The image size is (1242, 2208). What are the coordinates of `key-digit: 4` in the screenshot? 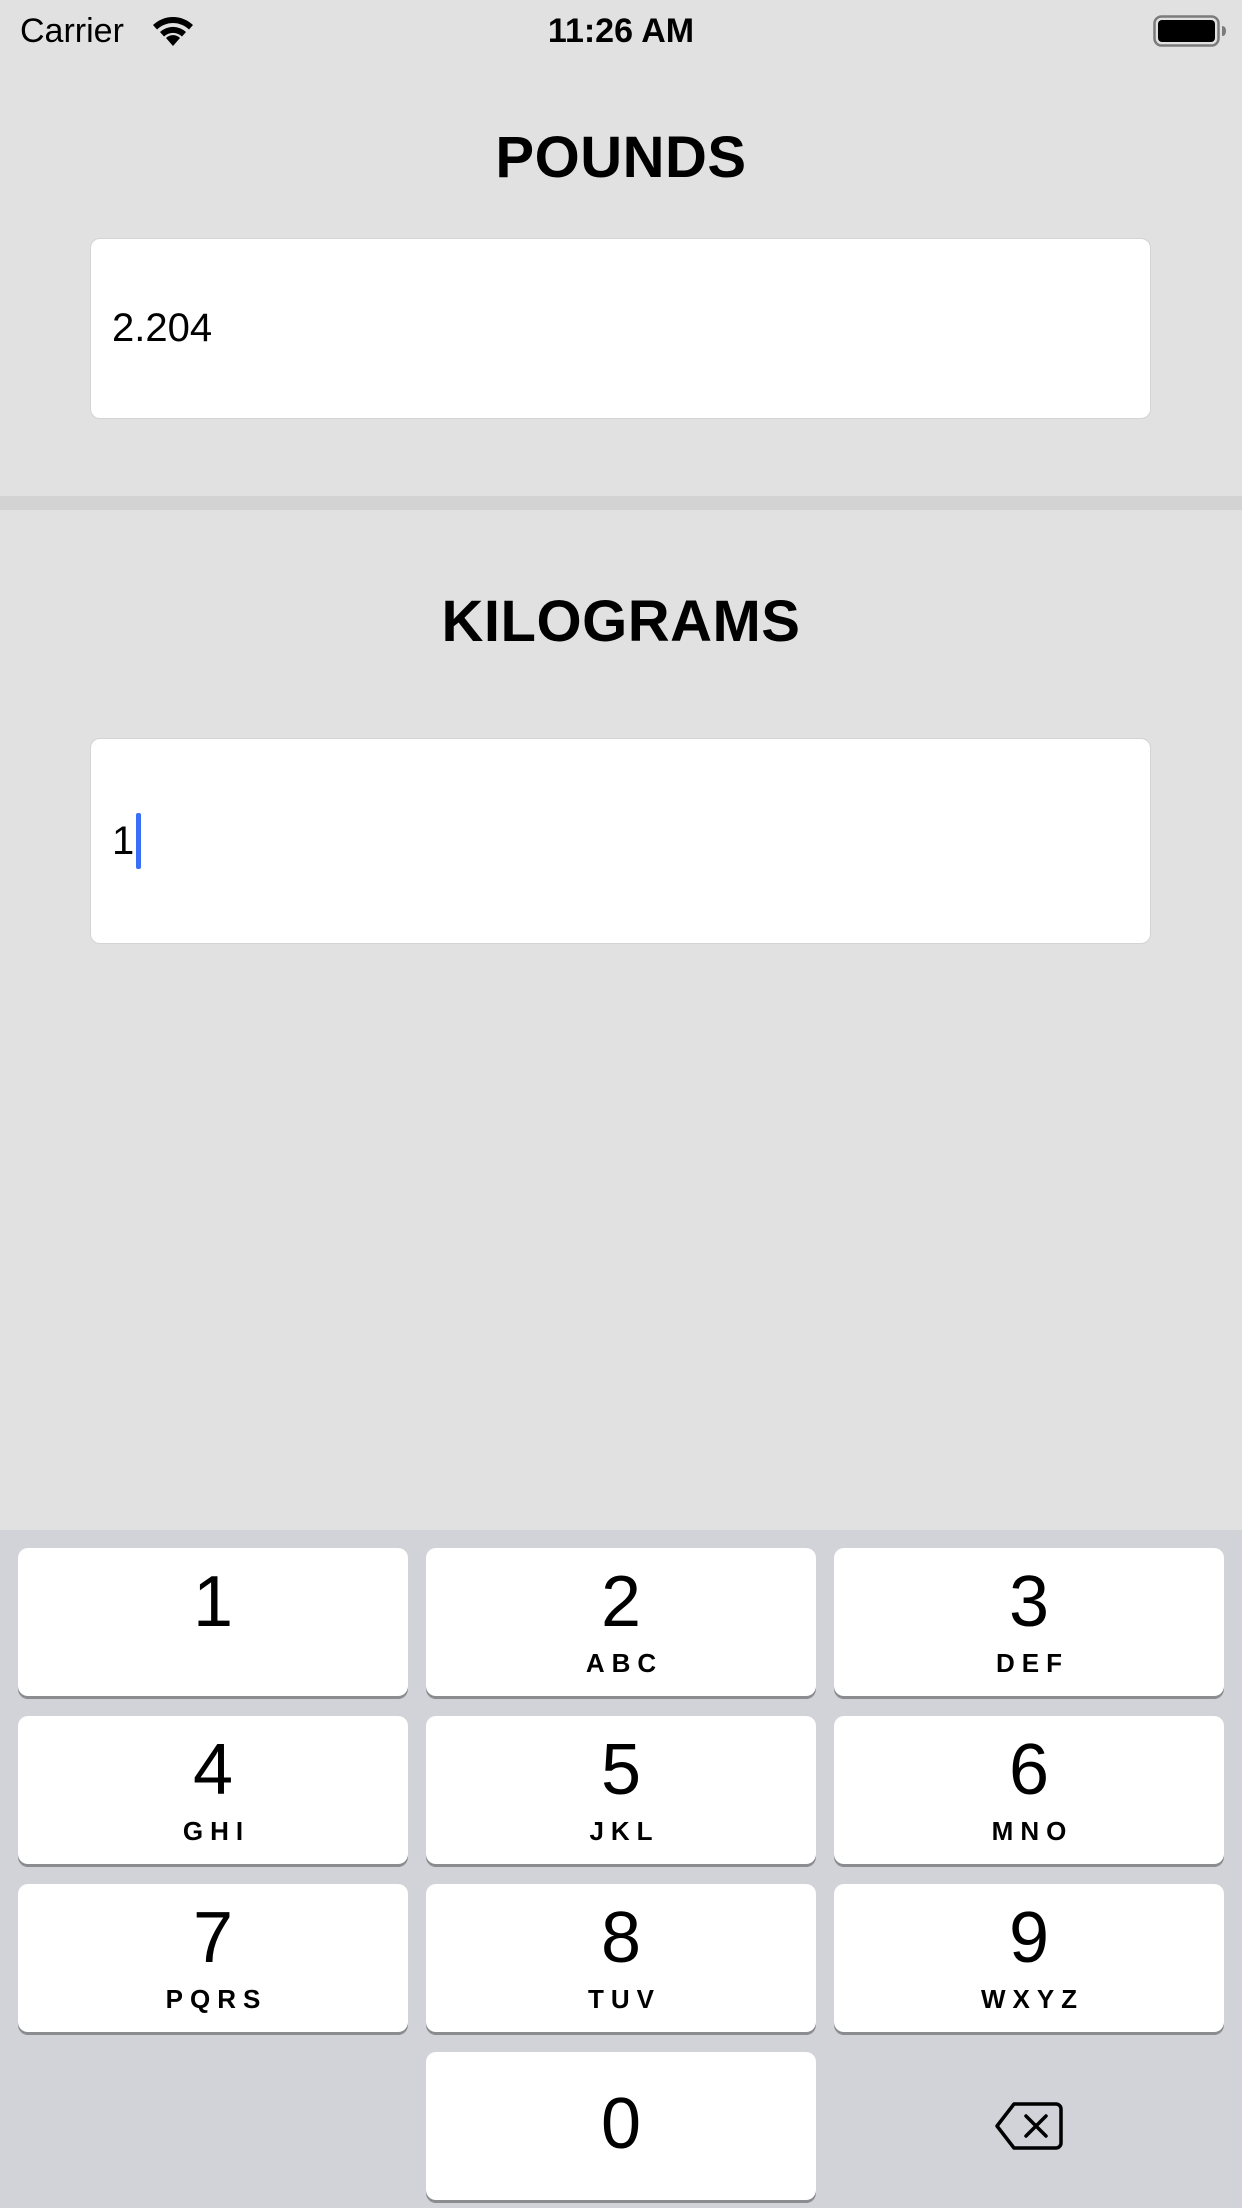 It's located at (213, 1770).